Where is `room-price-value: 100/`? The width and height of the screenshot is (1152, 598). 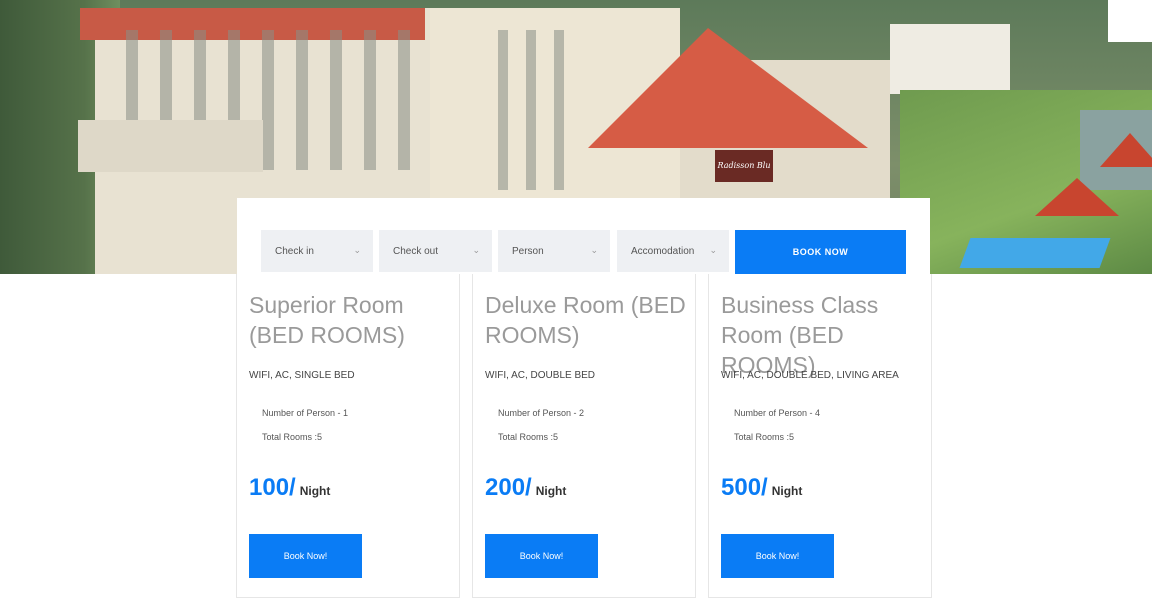
room-price-value: 100/ is located at coordinates (272, 487).